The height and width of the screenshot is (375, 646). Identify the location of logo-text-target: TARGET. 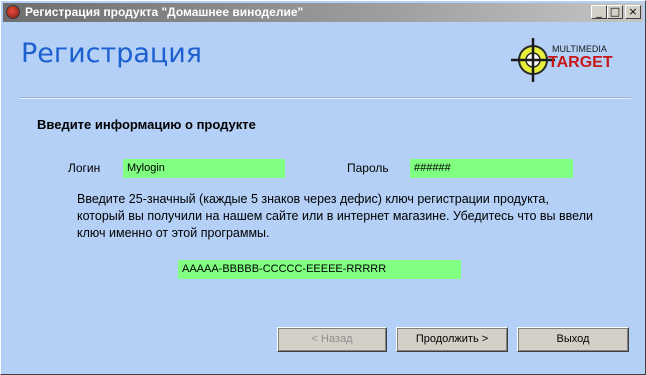
(580, 62).